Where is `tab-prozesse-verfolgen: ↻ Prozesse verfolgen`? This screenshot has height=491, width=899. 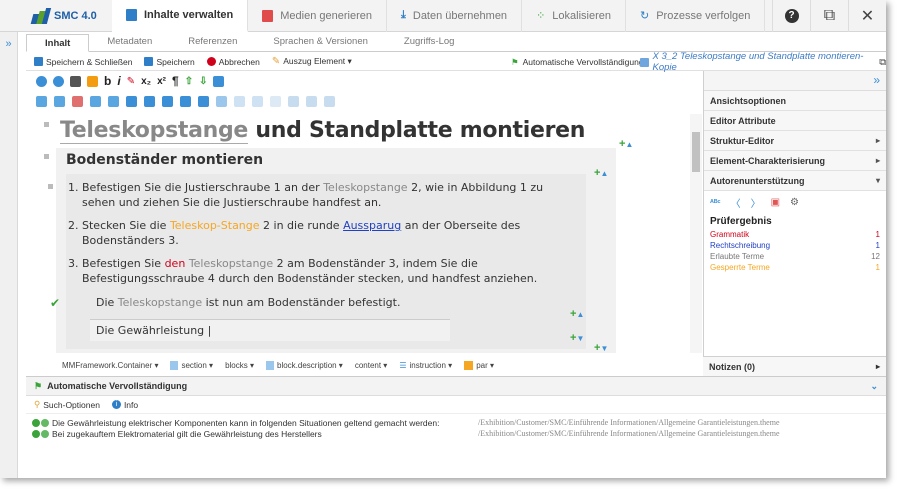
tab-prozesse-verfolgen: ↻ Prozesse verfolgen is located at coordinates (696, 16).